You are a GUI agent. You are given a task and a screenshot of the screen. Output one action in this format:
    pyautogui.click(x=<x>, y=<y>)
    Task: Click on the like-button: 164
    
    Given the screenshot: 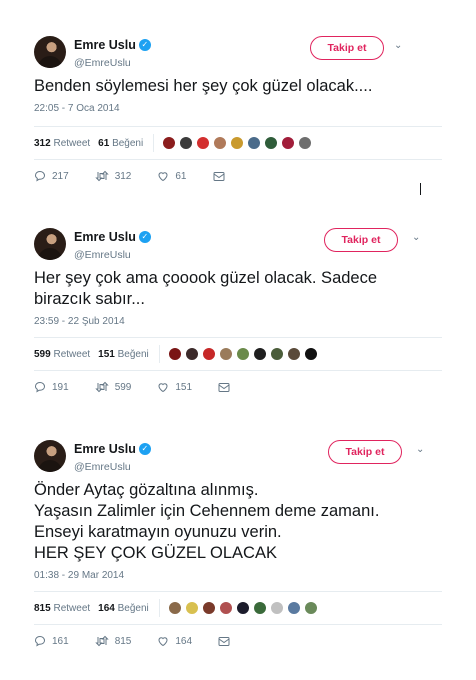 What is the action you would take?
    pyautogui.click(x=174, y=641)
    